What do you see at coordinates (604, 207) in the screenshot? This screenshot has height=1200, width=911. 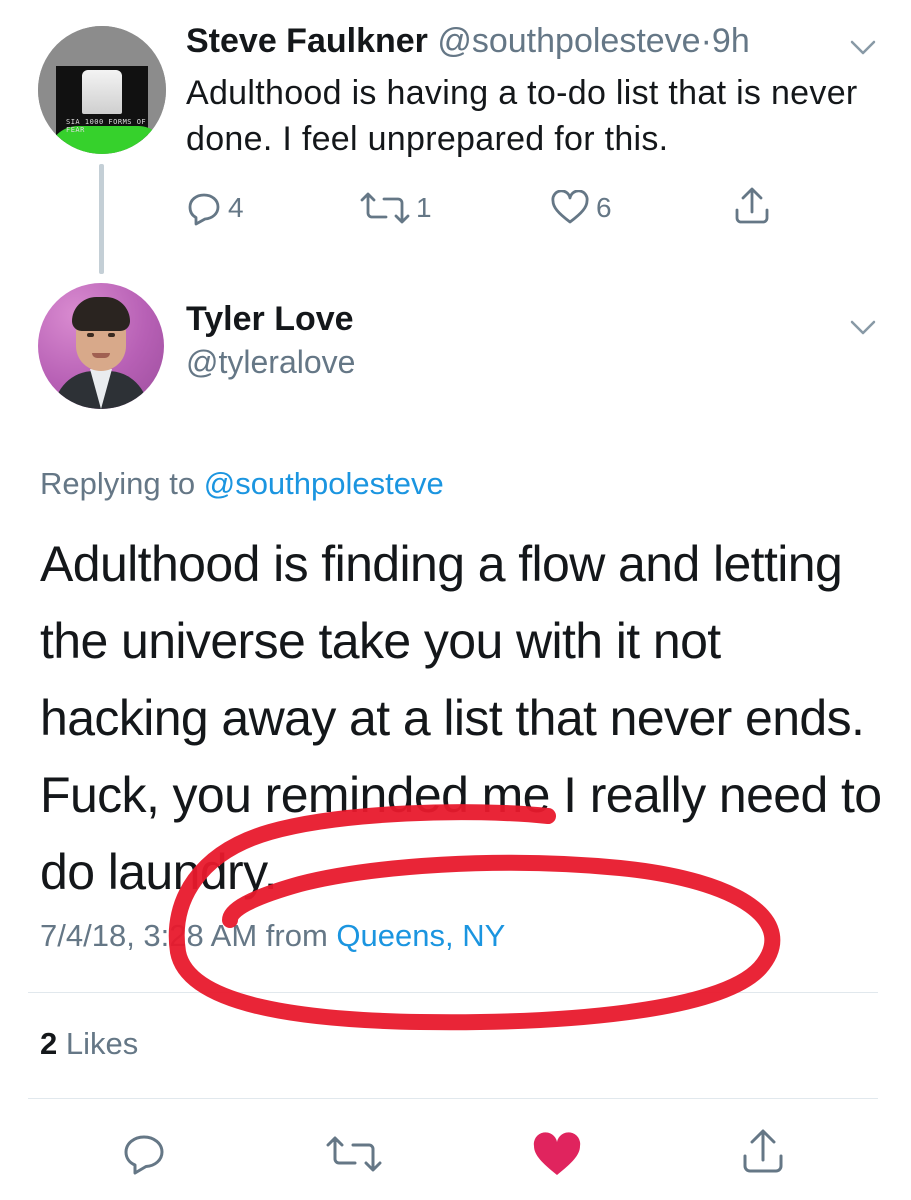 I see `like-count: 6` at bounding box center [604, 207].